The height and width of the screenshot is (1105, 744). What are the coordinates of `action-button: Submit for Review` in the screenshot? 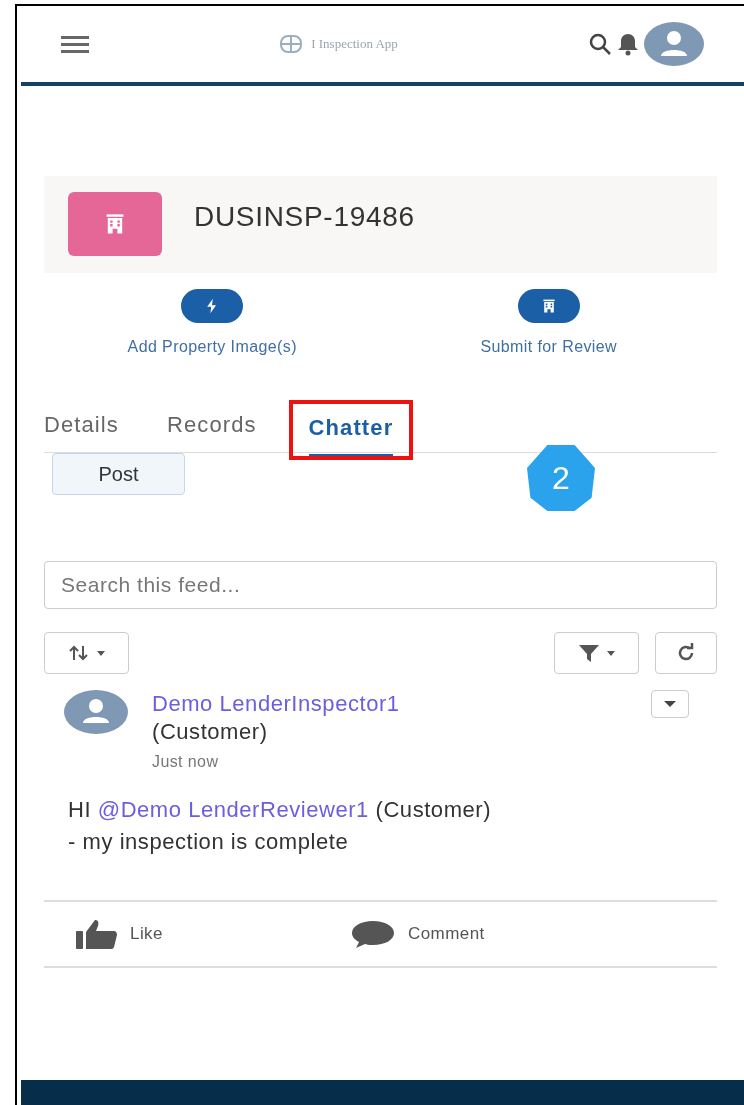 It's located at (548, 324).